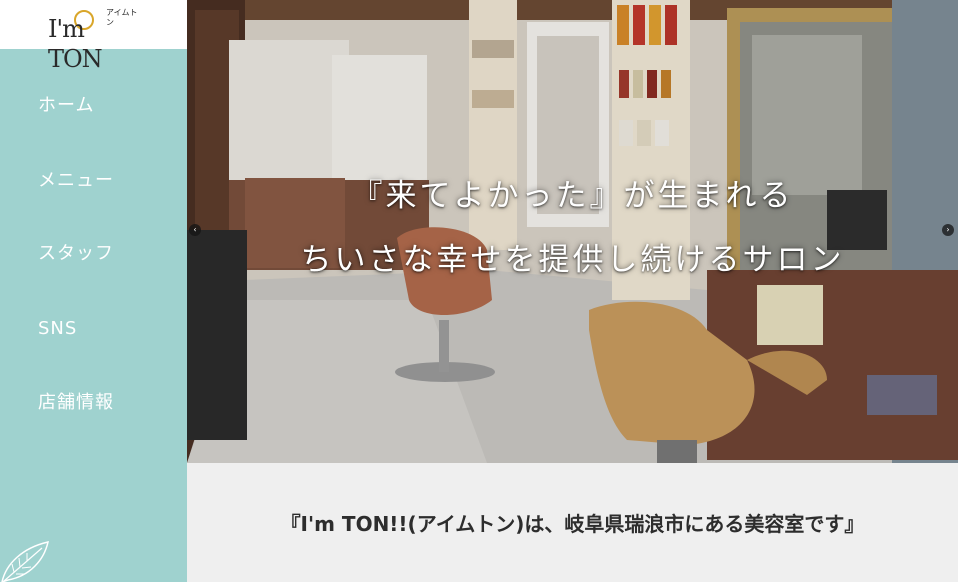 This screenshot has width=958, height=582. I want to click on chevron-left-icon: ‹, so click(195, 229).